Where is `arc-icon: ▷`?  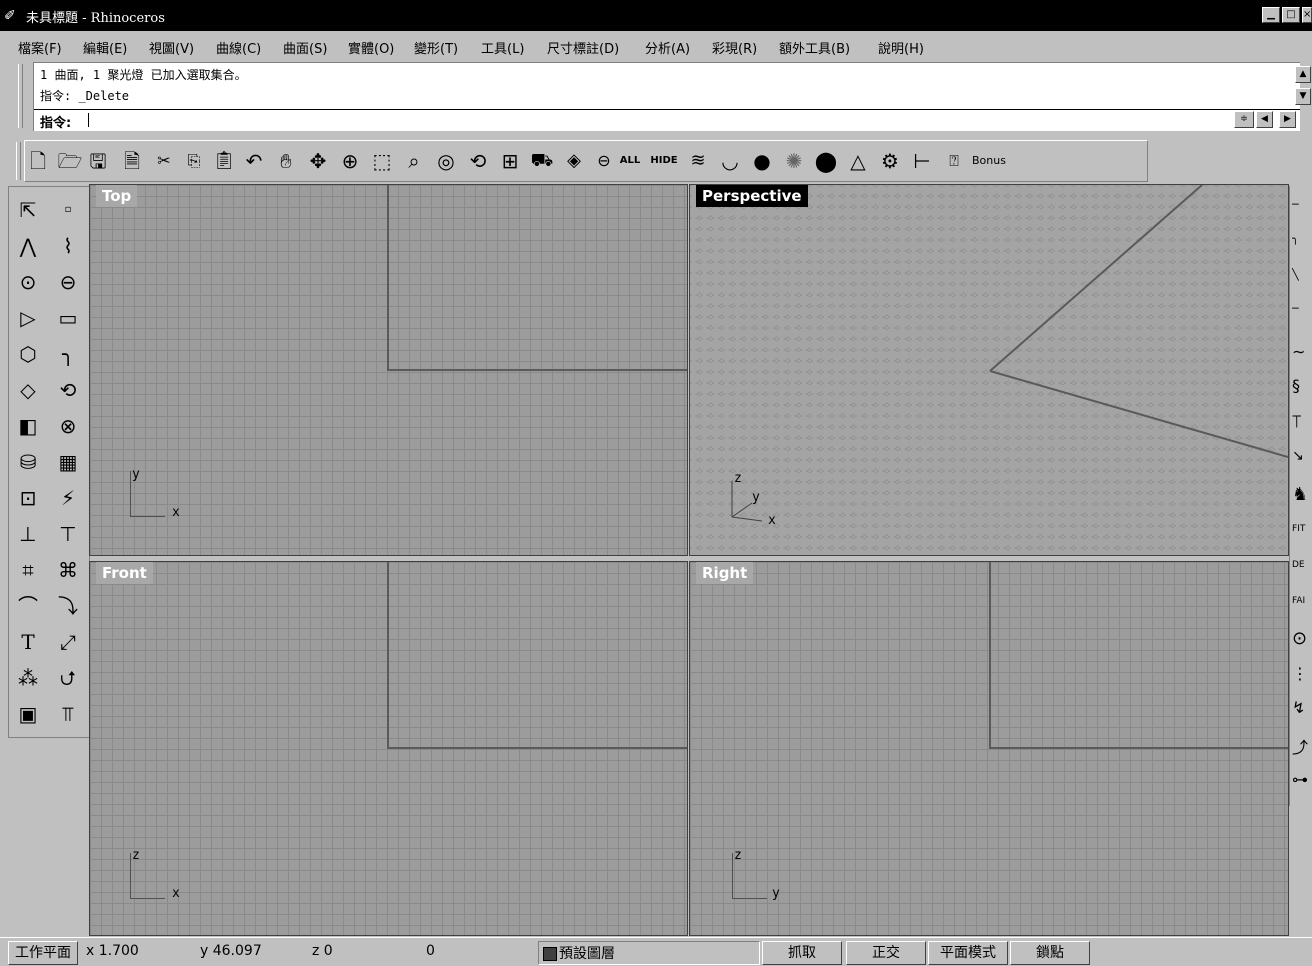
arc-icon: ▷ is located at coordinates (28, 318).